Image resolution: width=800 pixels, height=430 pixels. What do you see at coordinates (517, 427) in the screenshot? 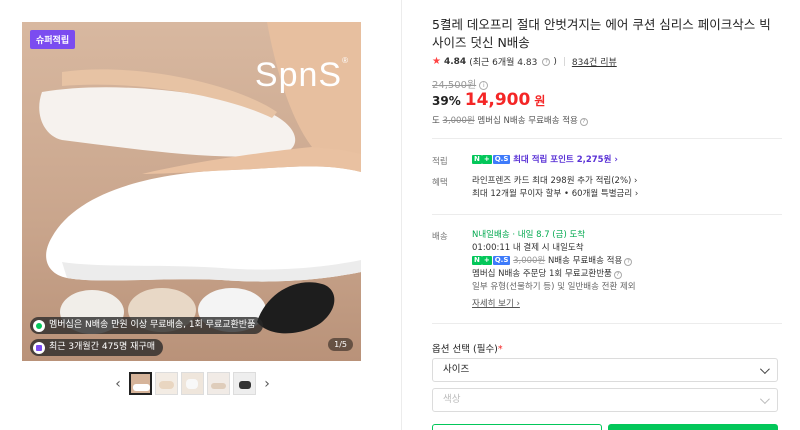
I see `gift-button` at bounding box center [517, 427].